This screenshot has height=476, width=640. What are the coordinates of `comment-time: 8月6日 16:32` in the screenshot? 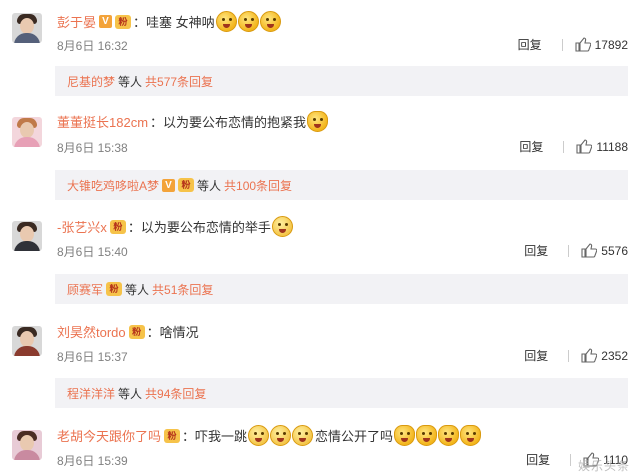 It's located at (92, 46).